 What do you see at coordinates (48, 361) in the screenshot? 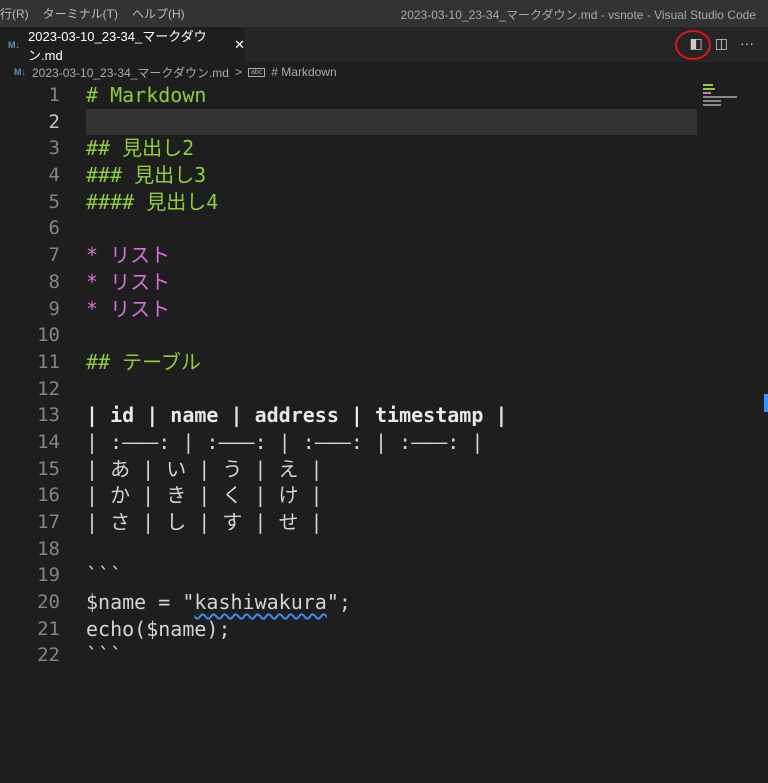
I see `line-number: 11` at bounding box center [48, 361].